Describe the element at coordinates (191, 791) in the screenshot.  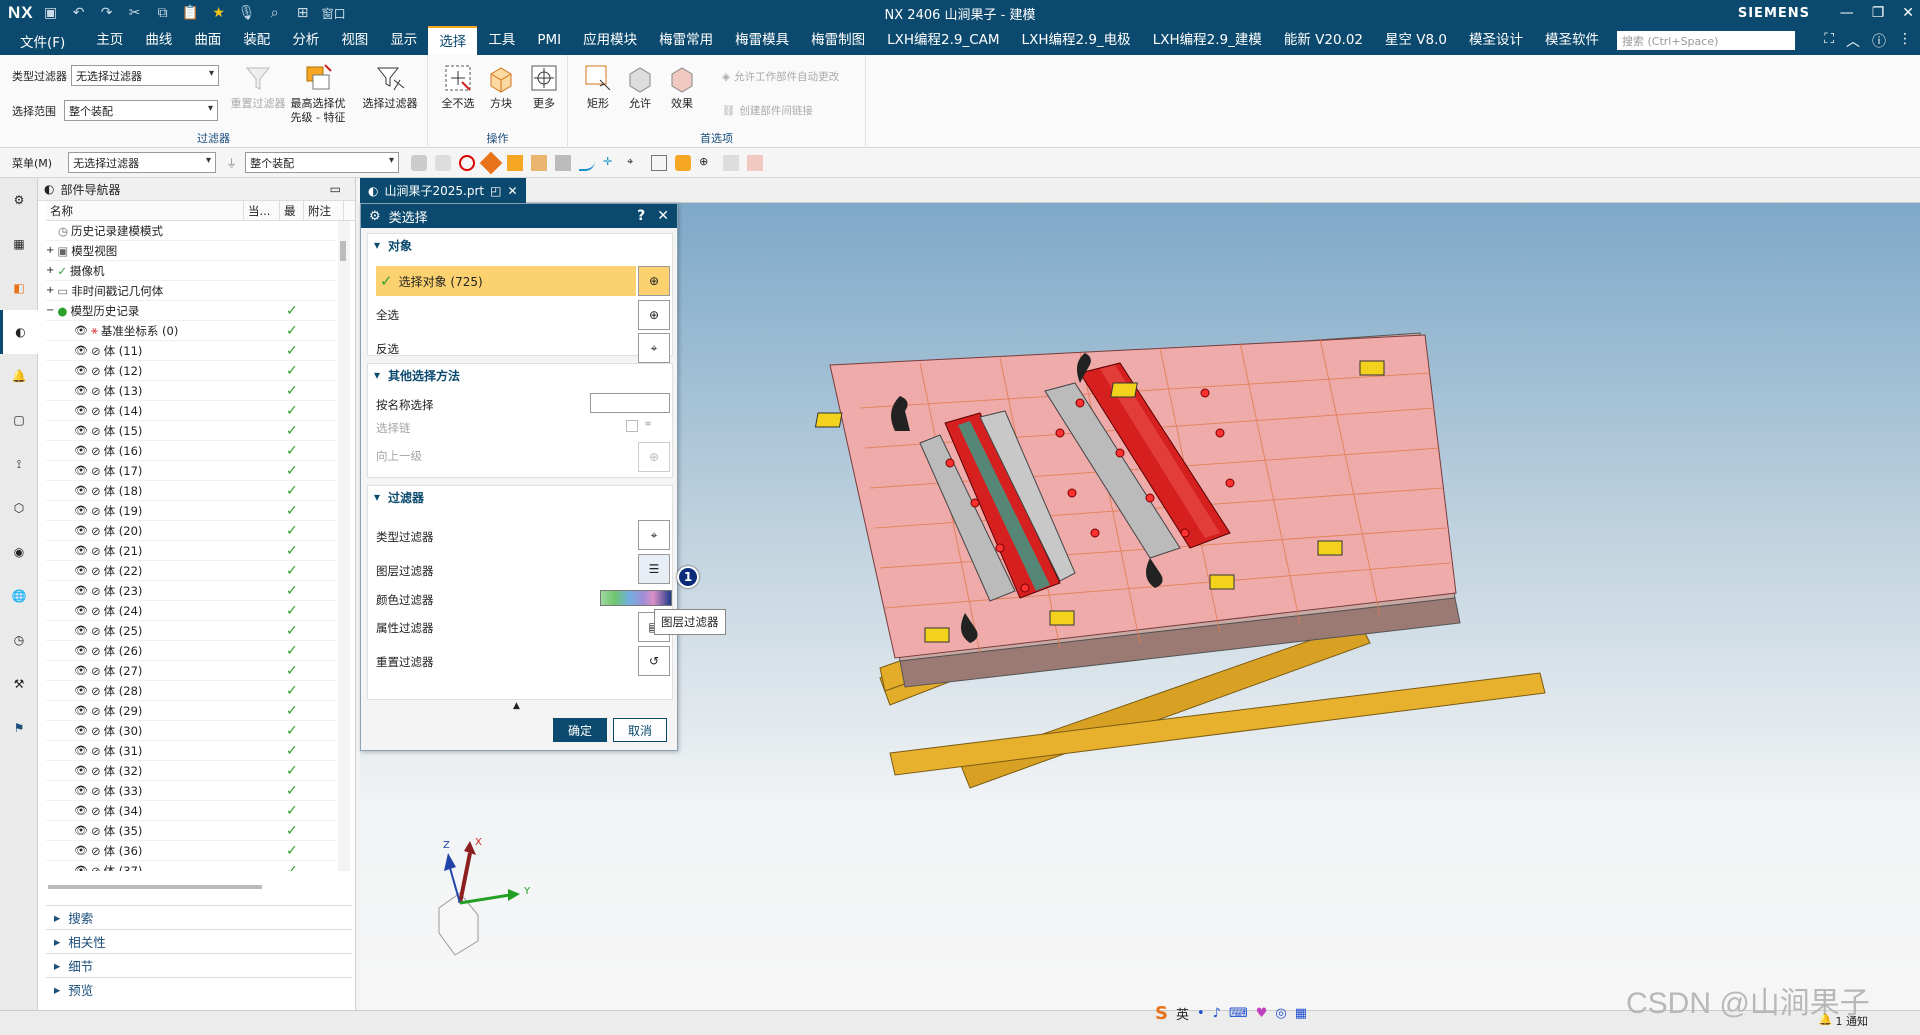
I see `tree-row-body: 👁 ⊘ 体 (33) ✓` at that location.